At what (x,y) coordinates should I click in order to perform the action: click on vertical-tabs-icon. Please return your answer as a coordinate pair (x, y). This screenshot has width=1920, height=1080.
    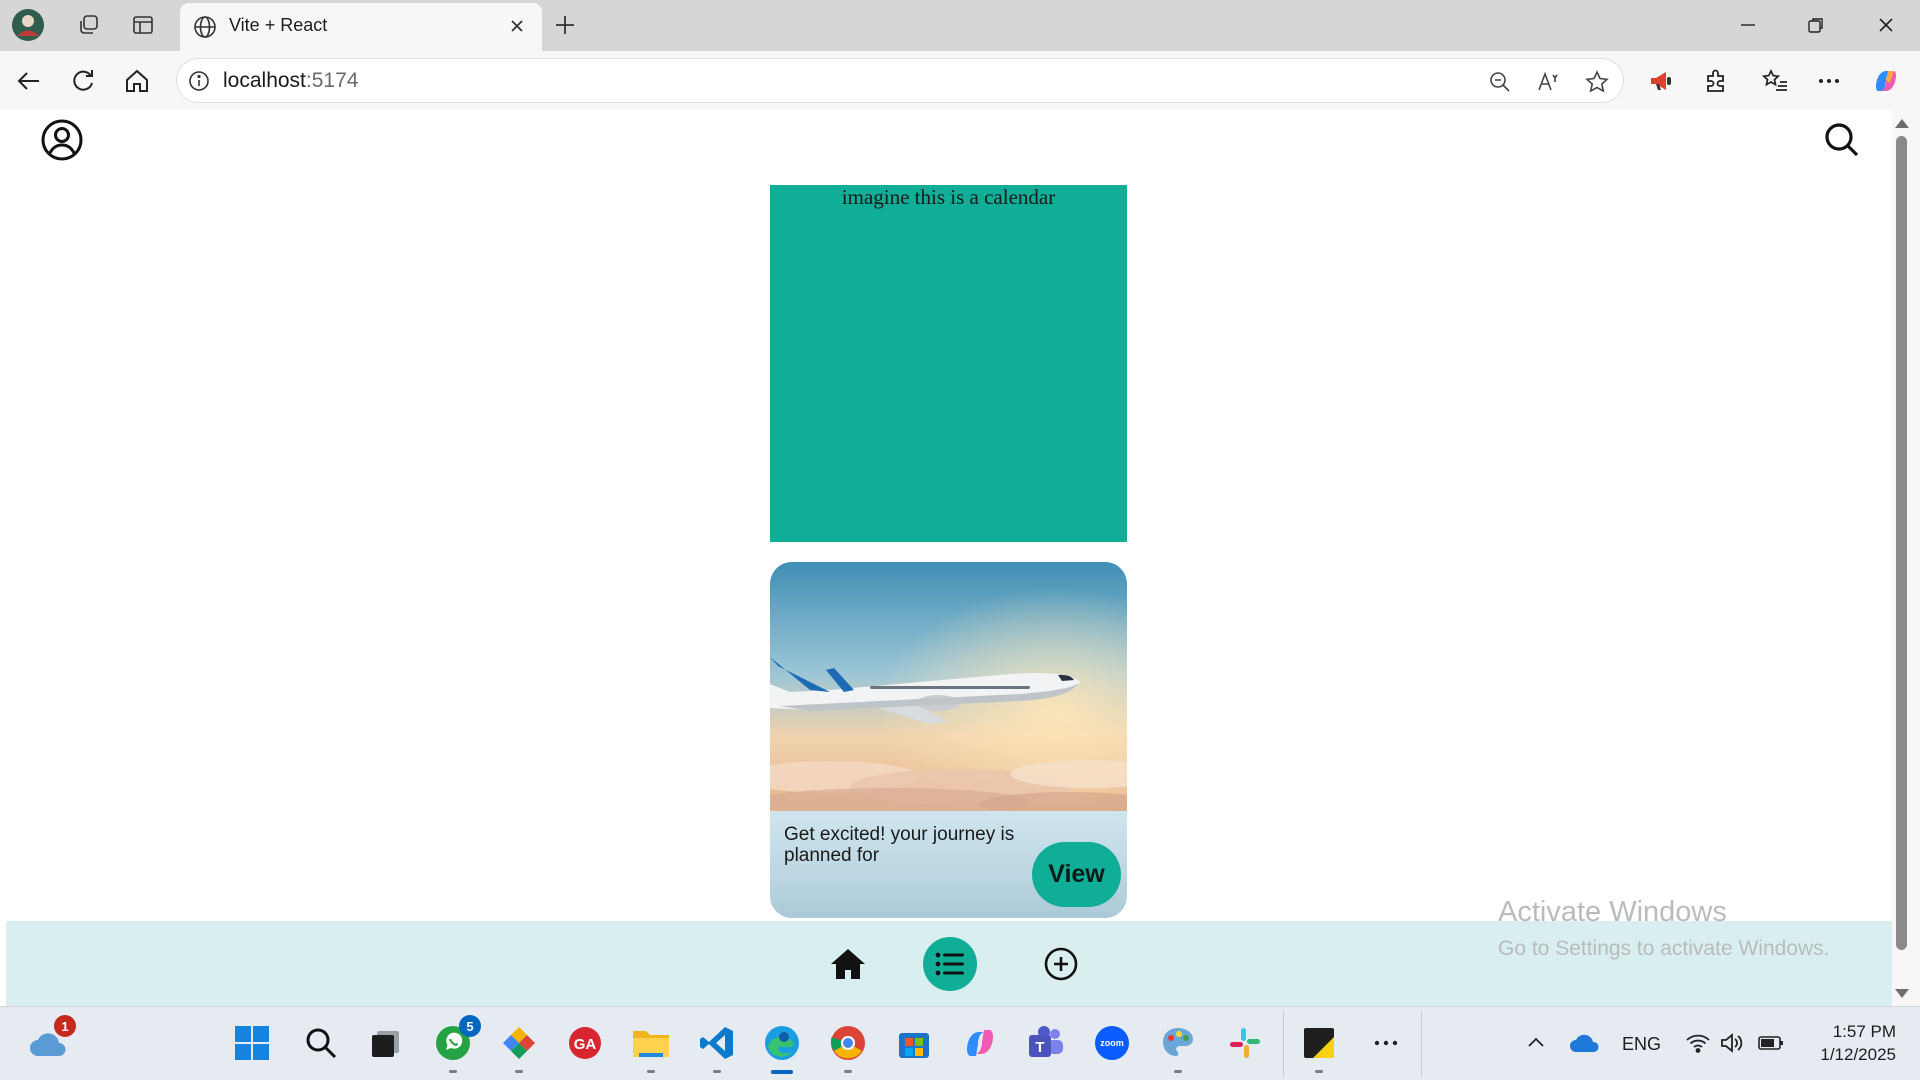
    Looking at the image, I should click on (143, 25).